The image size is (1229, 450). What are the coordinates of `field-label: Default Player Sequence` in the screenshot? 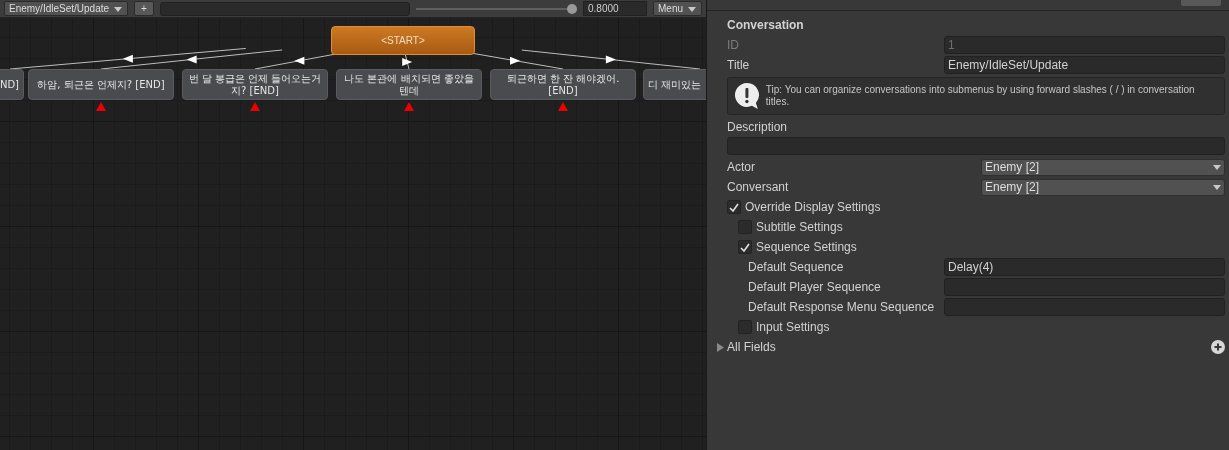 It's located at (815, 287).